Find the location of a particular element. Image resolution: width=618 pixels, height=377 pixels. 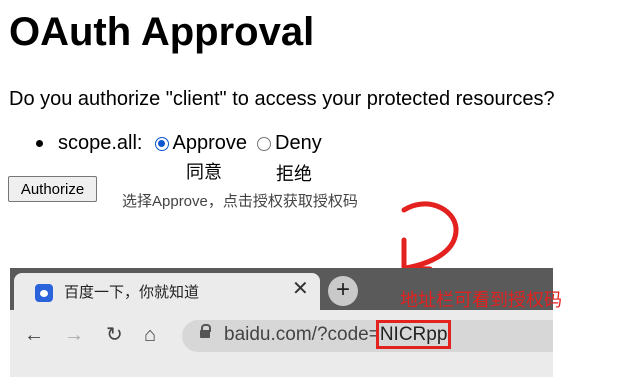

url-prefix: baidu.com/?code= is located at coordinates (302, 334).